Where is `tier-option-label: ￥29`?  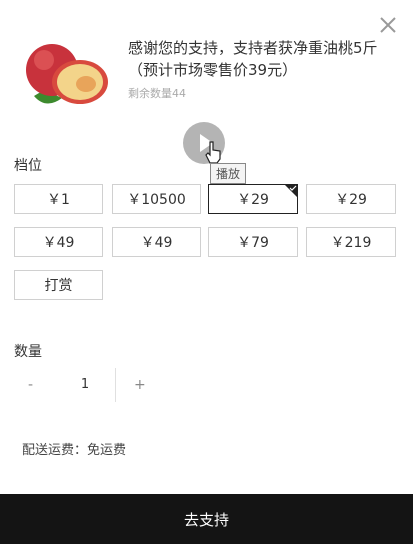 tier-option-label: ￥29 is located at coordinates (253, 200).